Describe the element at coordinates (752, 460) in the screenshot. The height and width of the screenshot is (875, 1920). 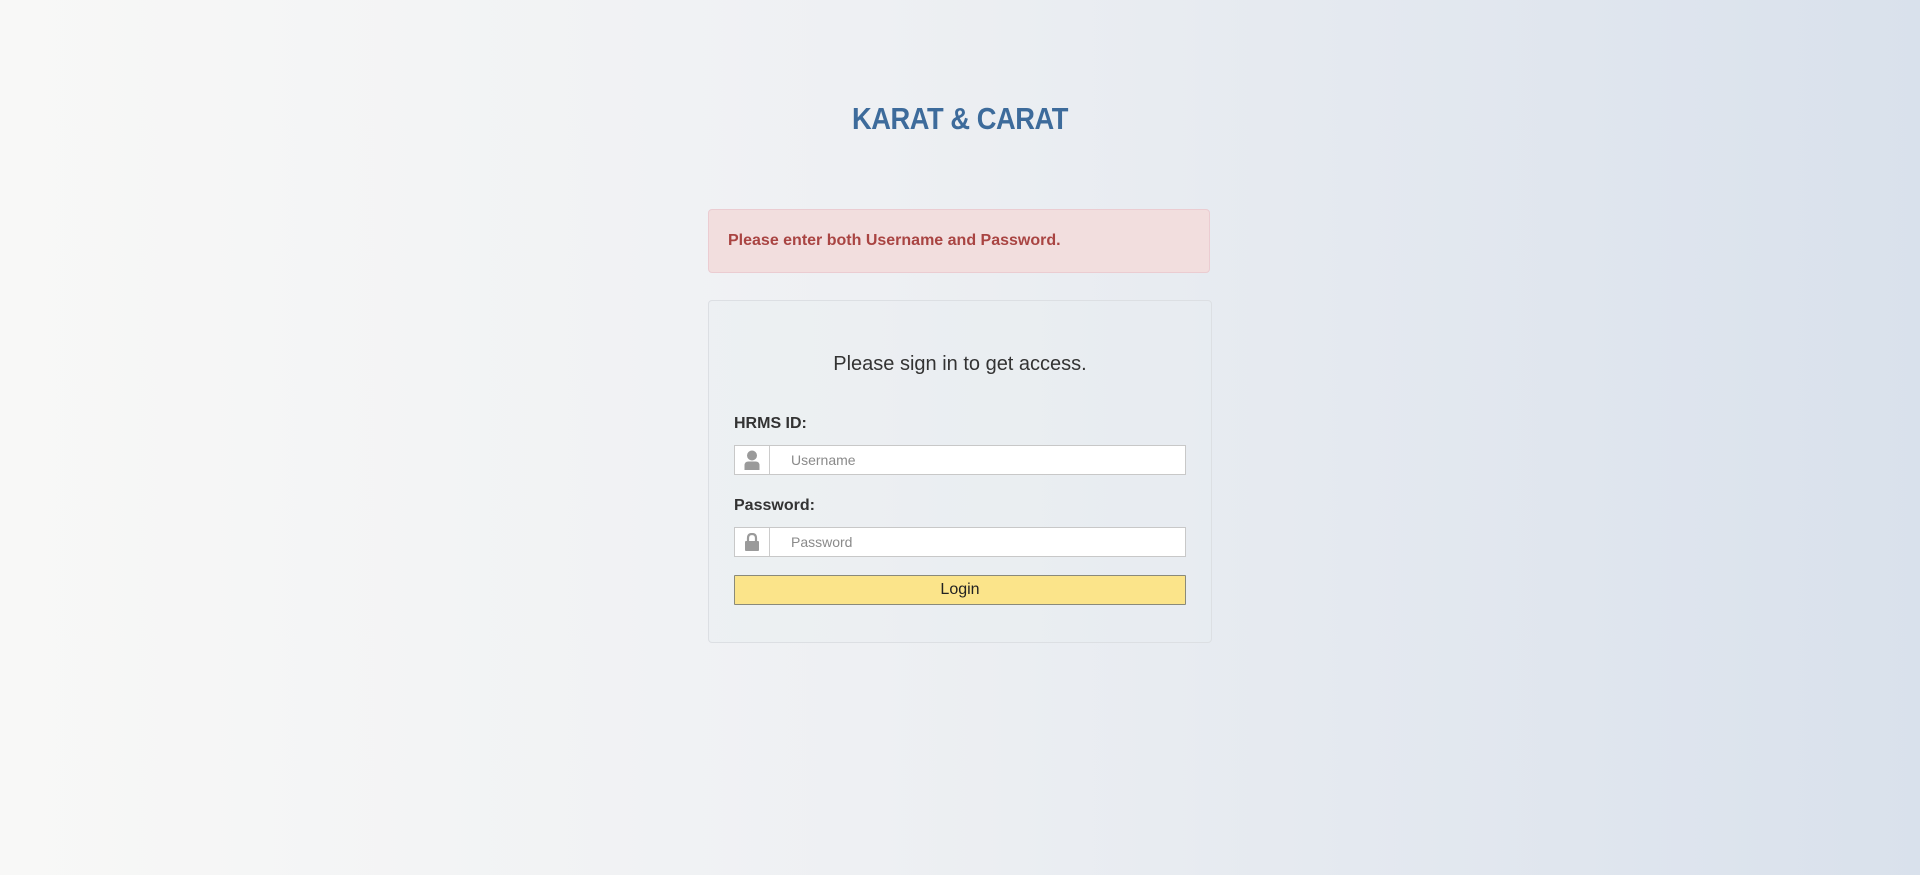
I see `user-icon` at that location.